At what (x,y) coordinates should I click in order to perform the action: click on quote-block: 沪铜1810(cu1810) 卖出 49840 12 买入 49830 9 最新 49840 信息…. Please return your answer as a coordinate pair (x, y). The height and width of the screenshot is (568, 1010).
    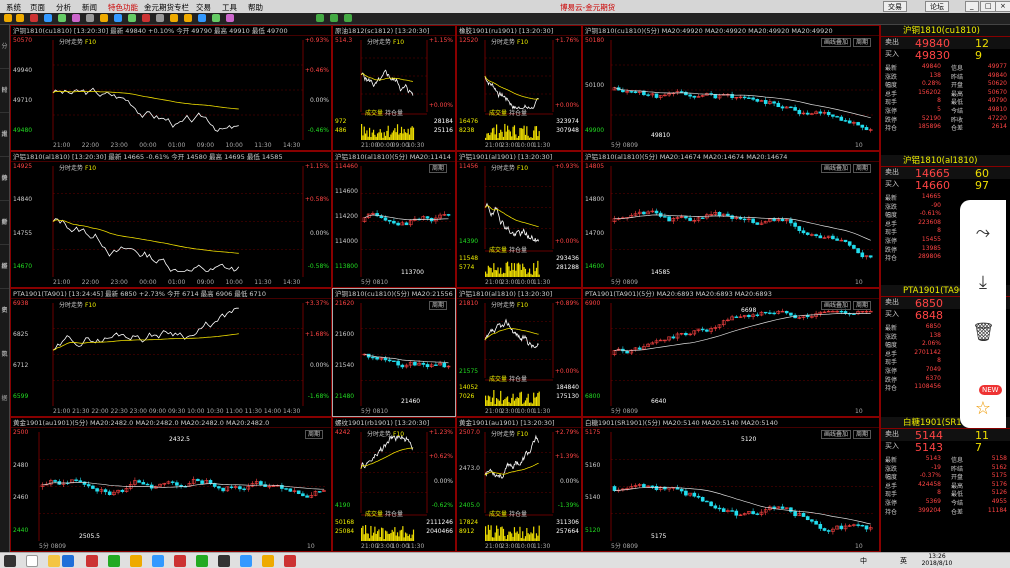
    Looking at the image, I should click on (945, 78).